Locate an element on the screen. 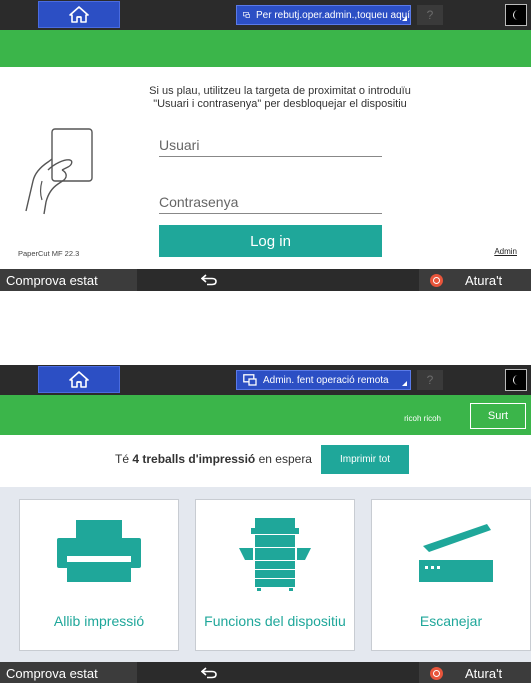 This screenshot has width=531, height=683. header-bar is located at coordinates (265, 48).